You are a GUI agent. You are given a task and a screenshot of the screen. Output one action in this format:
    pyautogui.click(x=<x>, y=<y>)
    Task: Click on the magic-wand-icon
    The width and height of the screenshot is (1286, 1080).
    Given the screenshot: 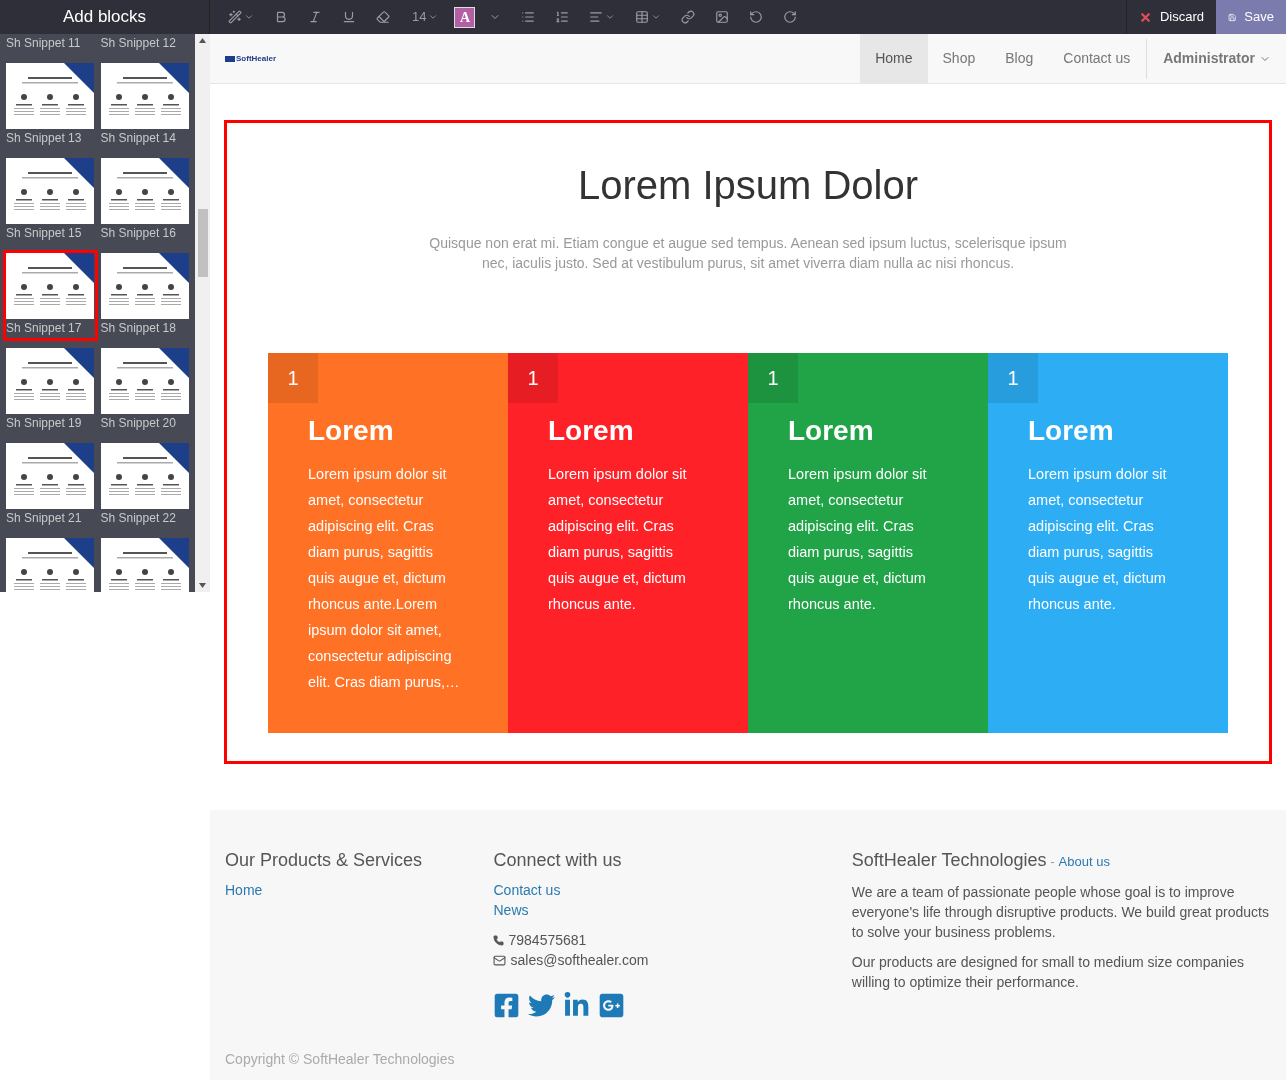 What is the action you would take?
    pyautogui.click(x=235, y=17)
    